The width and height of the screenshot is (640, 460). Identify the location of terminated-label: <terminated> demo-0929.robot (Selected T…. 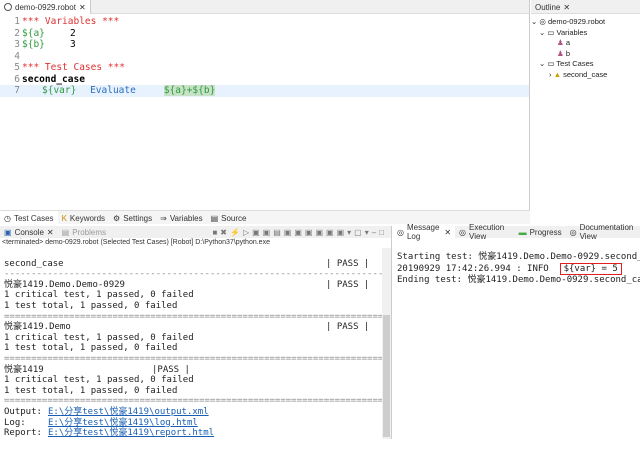
(136, 242).